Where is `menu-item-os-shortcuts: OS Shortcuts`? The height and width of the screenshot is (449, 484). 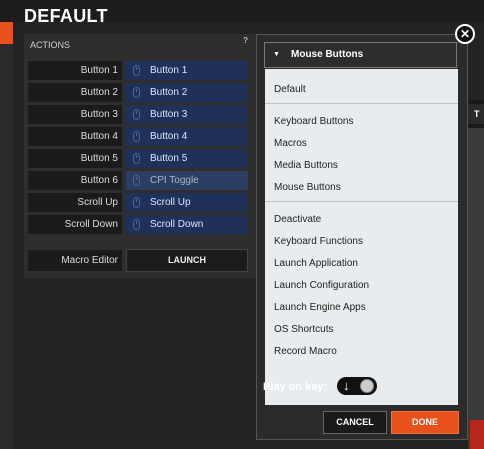
menu-item-os-shortcuts: OS Shortcuts is located at coordinates (303, 329).